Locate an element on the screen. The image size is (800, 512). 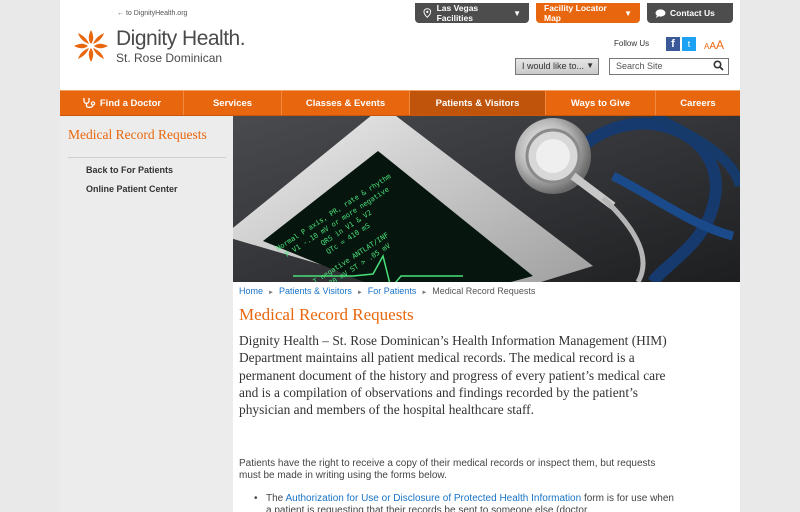
left-margin is located at coordinates (30, 256).